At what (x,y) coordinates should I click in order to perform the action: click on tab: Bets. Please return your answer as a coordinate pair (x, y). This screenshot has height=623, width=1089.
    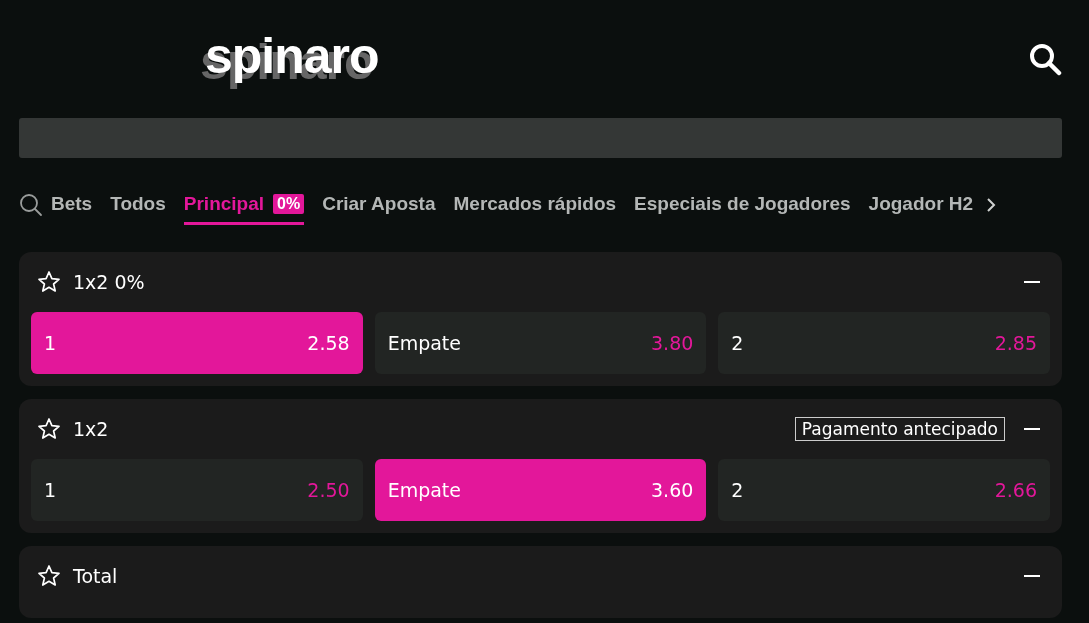
    Looking at the image, I should click on (72, 205).